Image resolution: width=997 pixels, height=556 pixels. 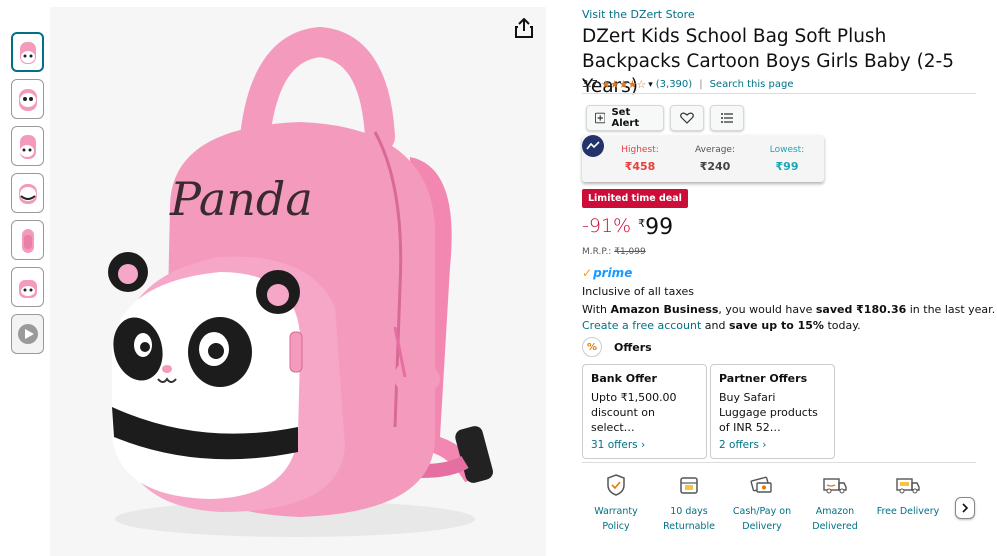 What do you see at coordinates (715, 159) in the screenshot?
I see `average-price: Average: ₹240` at bounding box center [715, 159].